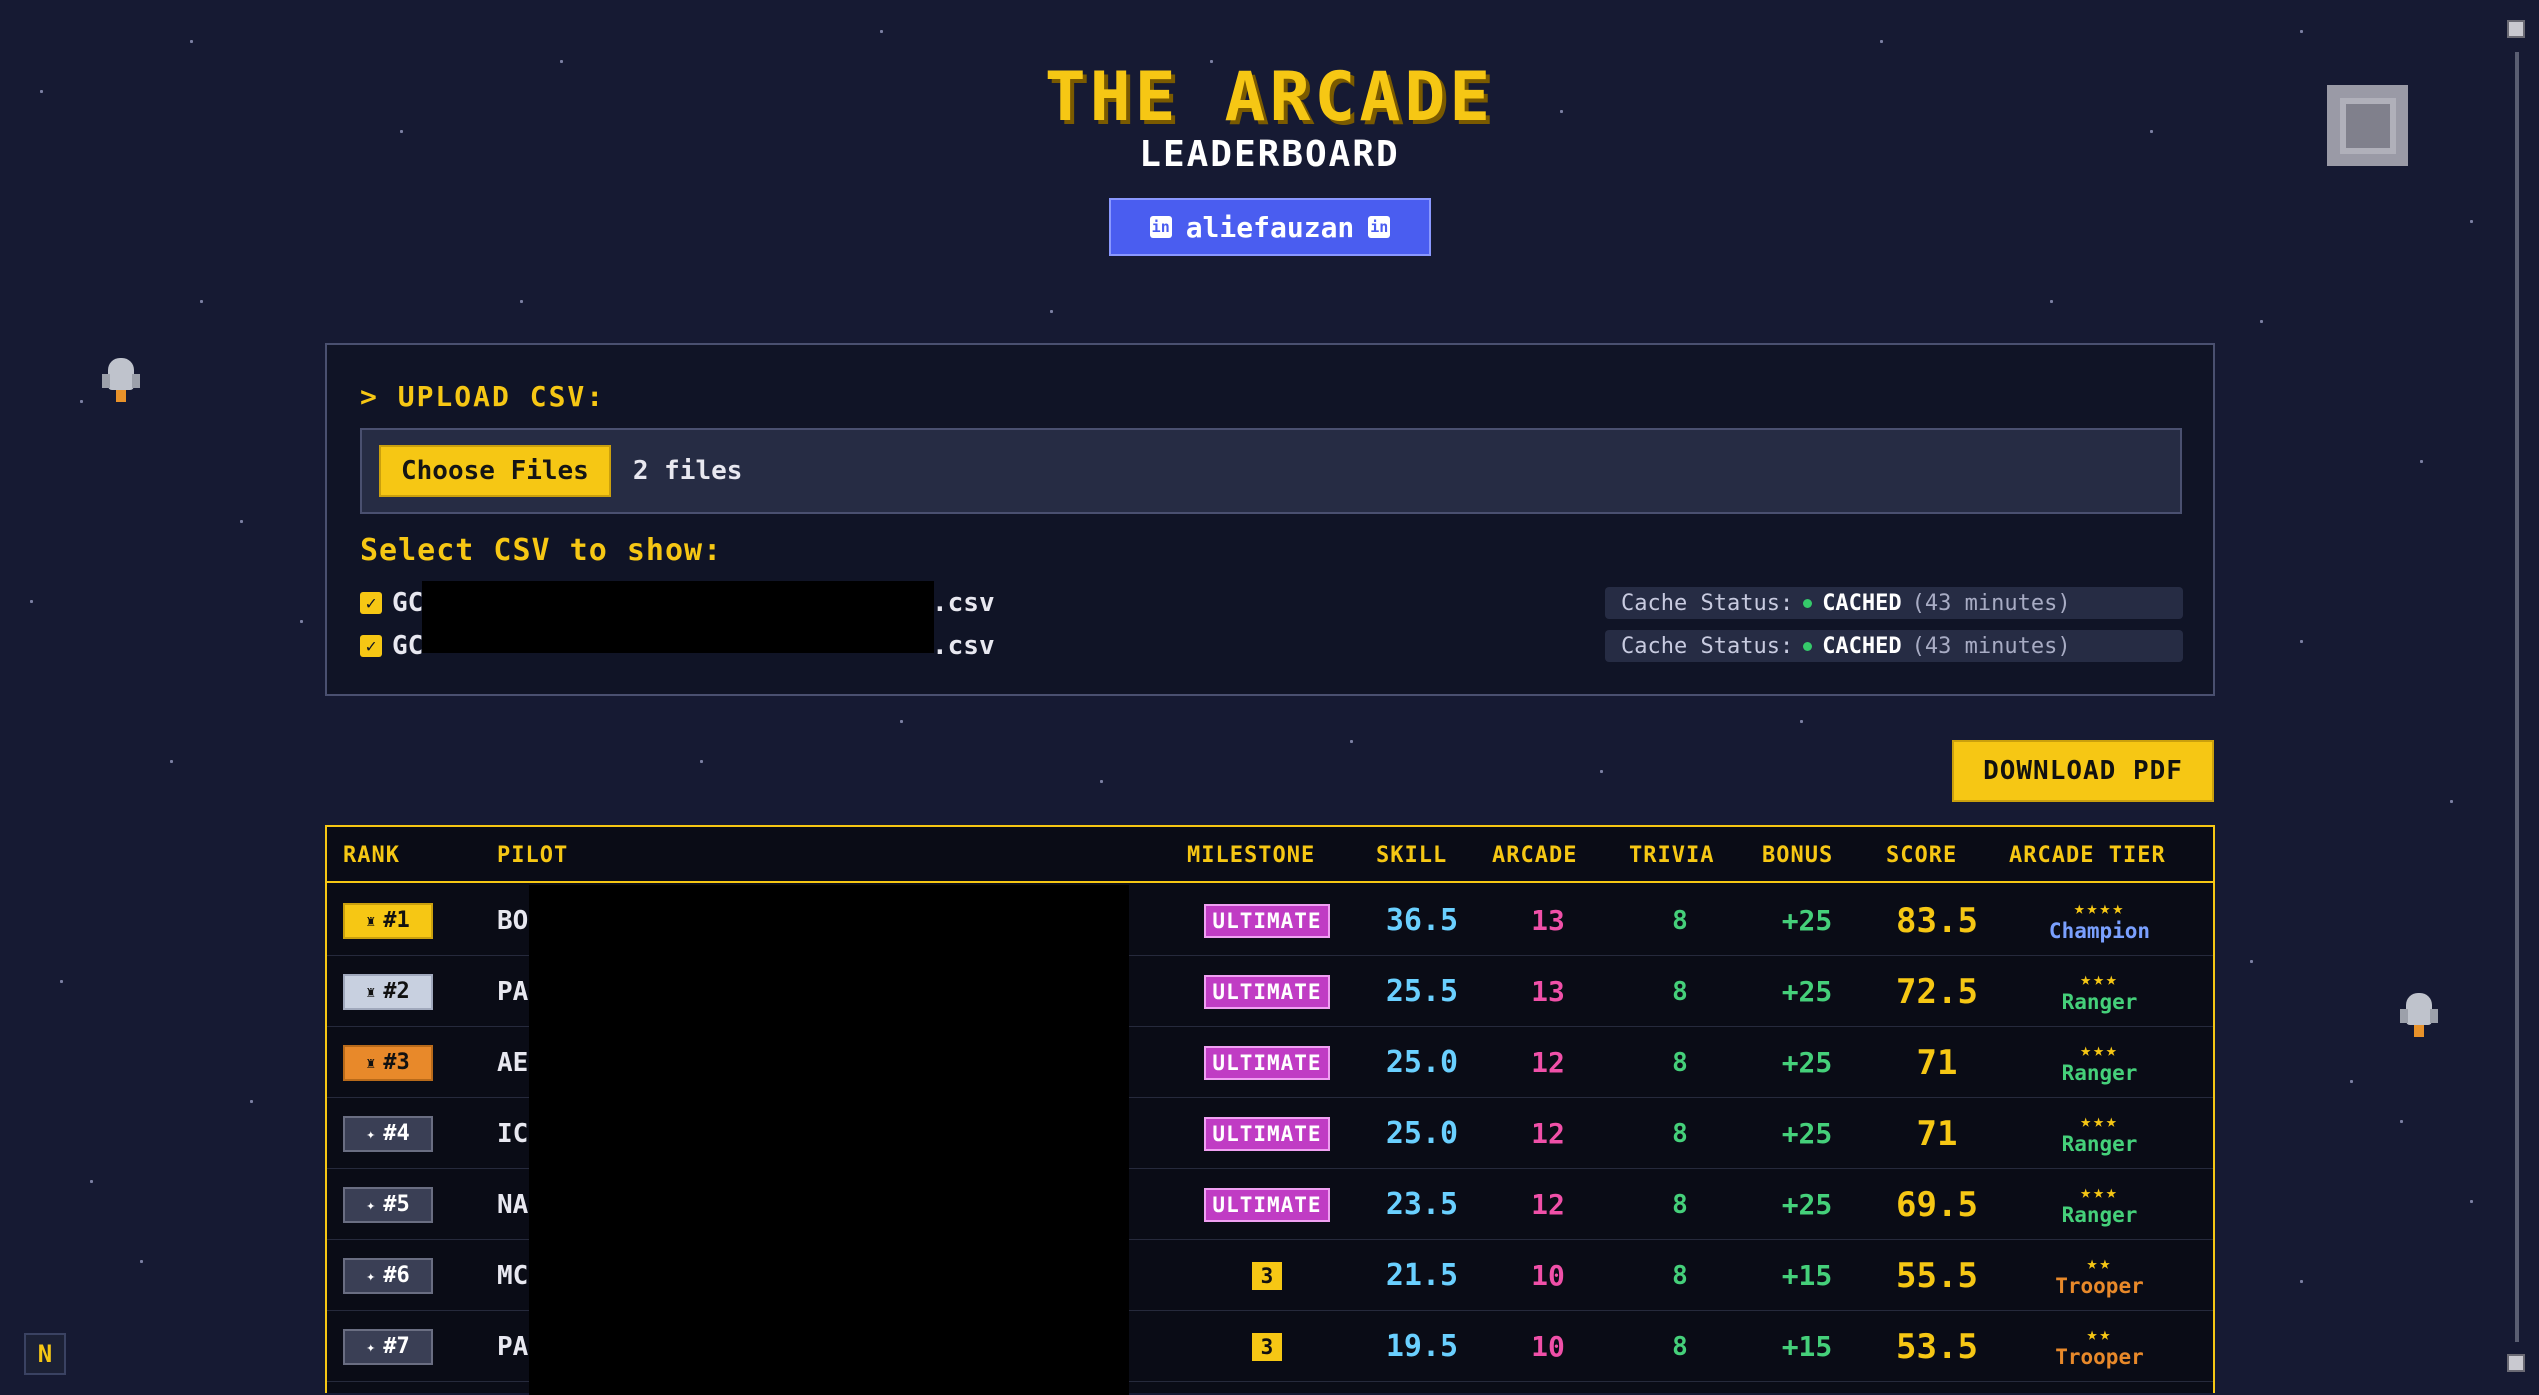  What do you see at coordinates (2083, 771) in the screenshot?
I see `download-pdf-button: DOWNLOAD PDF` at bounding box center [2083, 771].